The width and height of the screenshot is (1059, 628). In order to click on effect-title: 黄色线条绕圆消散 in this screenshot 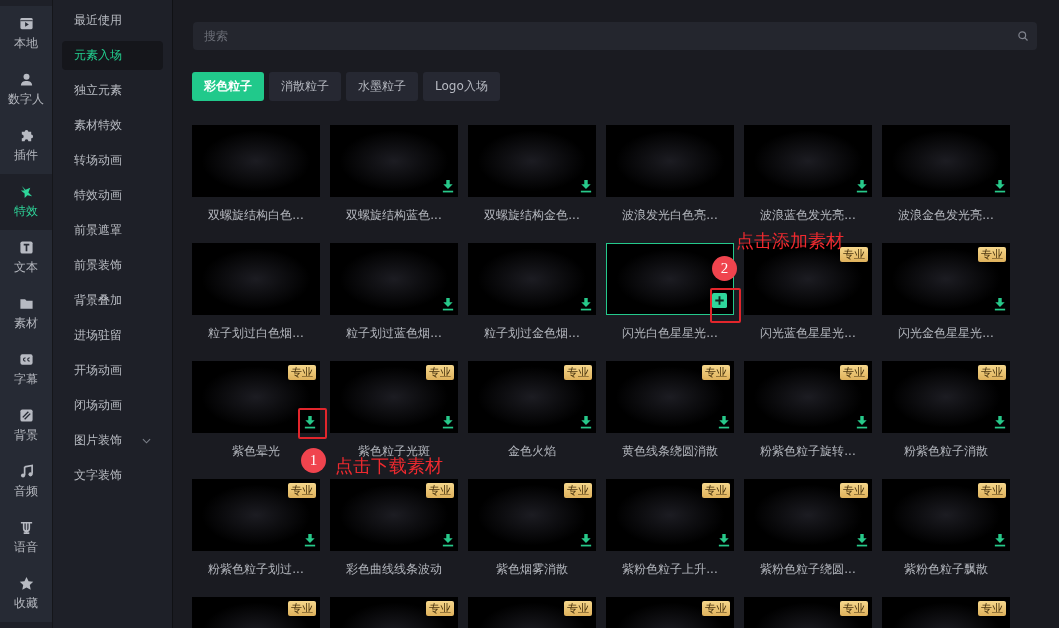, I will do `click(670, 451)`.